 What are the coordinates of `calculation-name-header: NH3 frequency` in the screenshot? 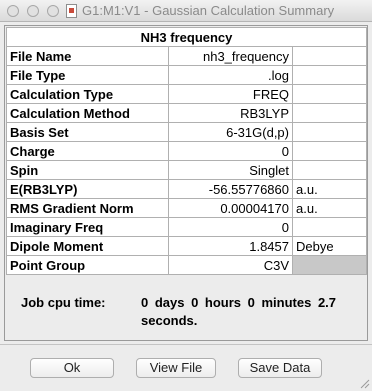 It's located at (186, 37).